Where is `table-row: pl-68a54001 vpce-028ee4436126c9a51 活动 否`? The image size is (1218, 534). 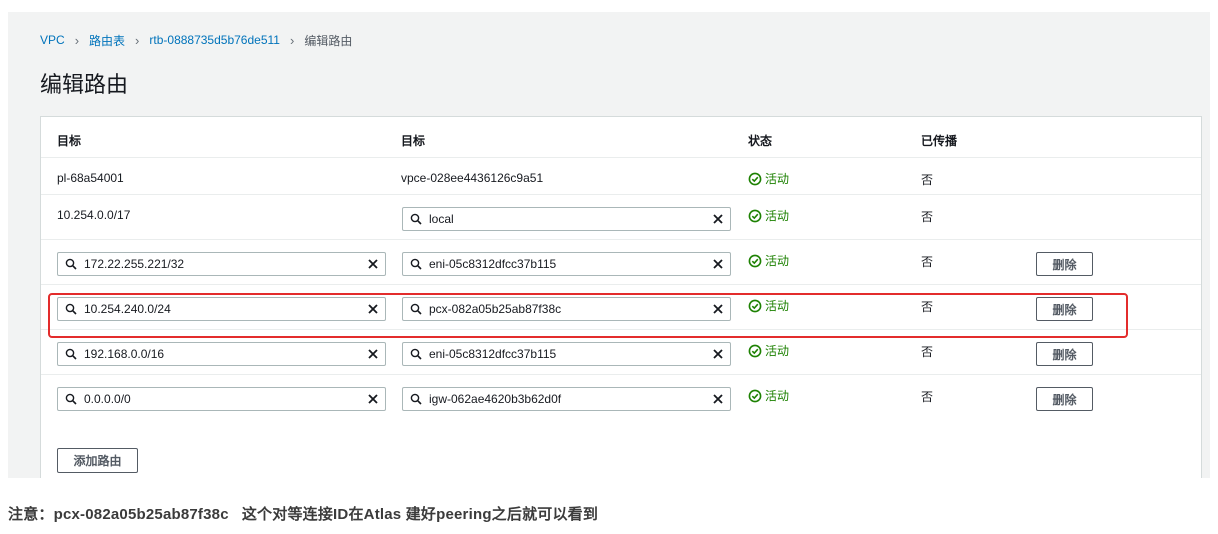
table-row: pl-68a54001 vpce-028ee4436126c9a51 活动 否 is located at coordinates (621, 176).